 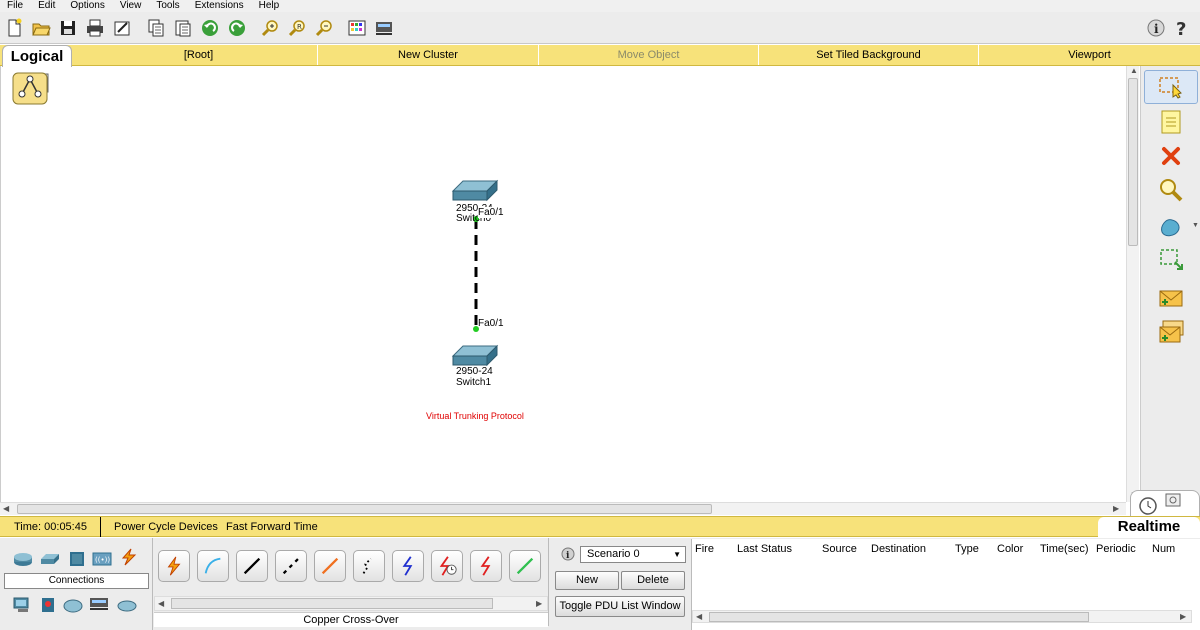 I want to click on draw-shape-icon, so click(x=1171, y=226).